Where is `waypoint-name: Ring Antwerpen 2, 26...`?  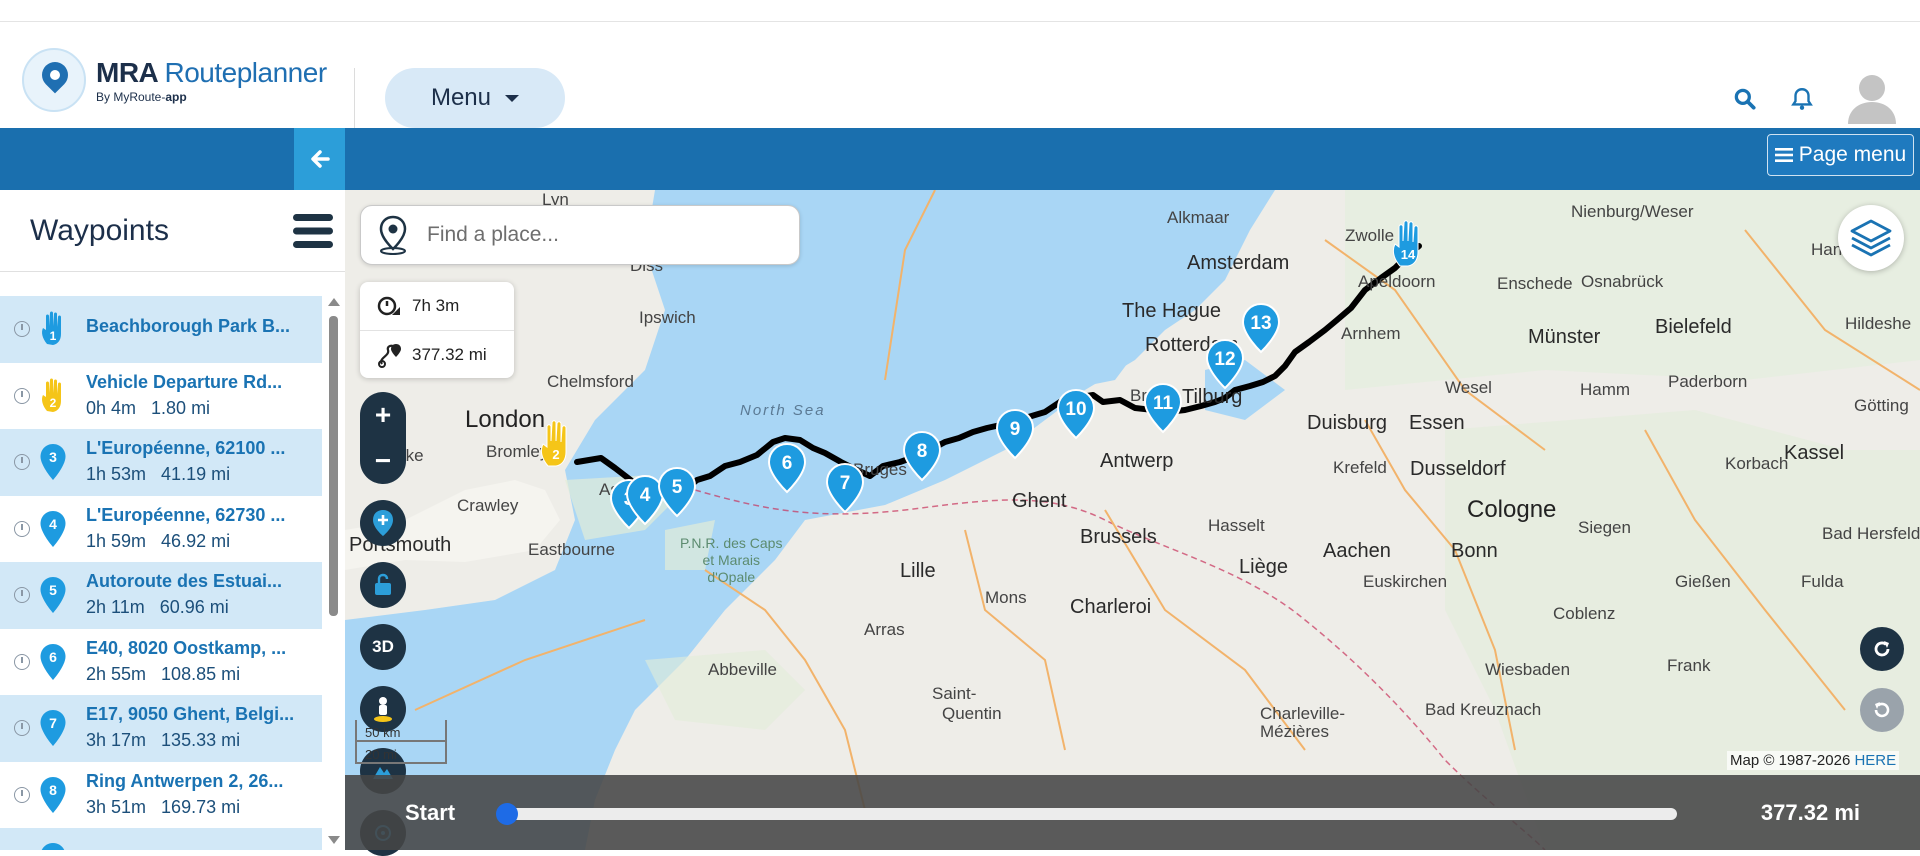 waypoint-name: Ring Antwerpen 2, 26... is located at coordinates (202, 781).